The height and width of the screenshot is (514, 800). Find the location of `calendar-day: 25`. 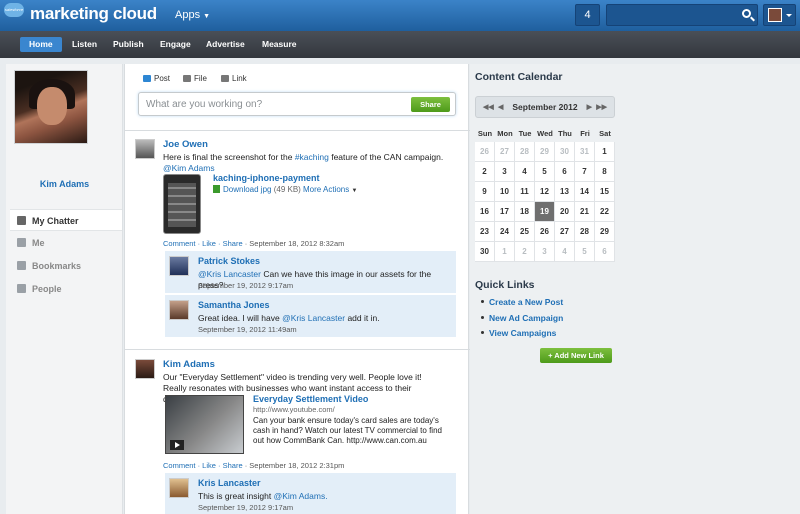

calendar-day: 25 is located at coordinates (525, 232).